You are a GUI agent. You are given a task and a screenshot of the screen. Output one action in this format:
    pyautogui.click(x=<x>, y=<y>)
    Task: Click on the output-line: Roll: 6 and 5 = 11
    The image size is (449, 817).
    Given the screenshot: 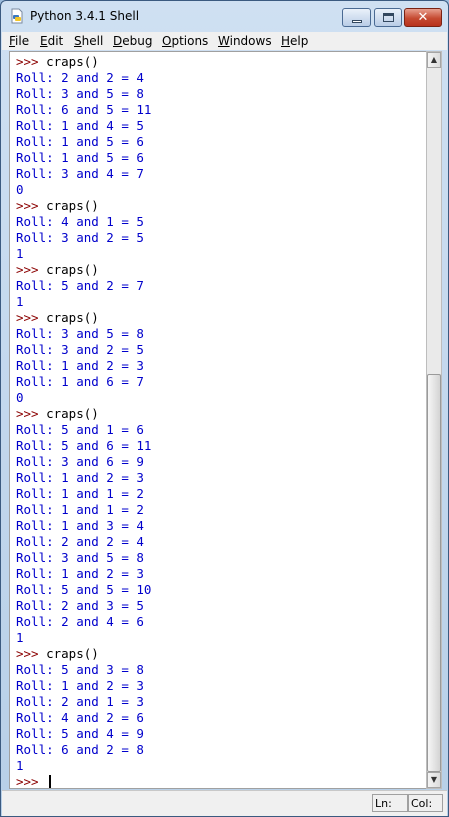 What is the action you would take?
    pyautogui.click(x=84, y=109)
    